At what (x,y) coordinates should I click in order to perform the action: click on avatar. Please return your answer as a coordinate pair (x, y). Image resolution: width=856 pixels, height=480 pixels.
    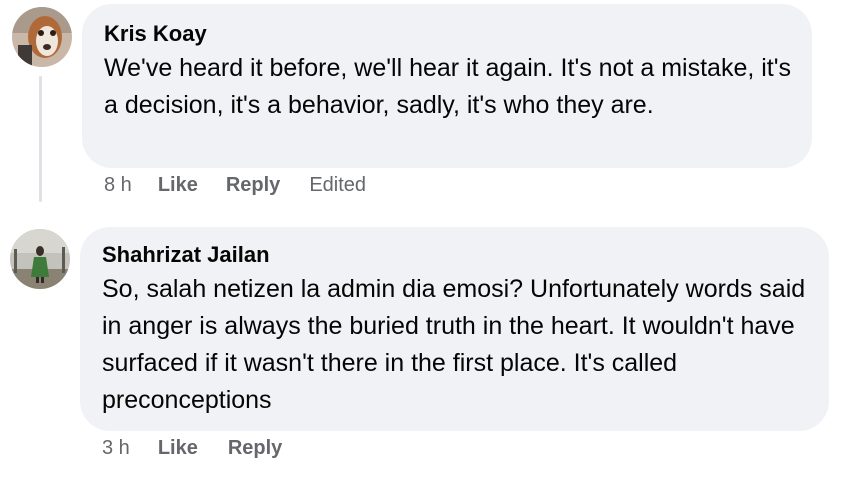
    Looking at the image, I should click on (40, 259).